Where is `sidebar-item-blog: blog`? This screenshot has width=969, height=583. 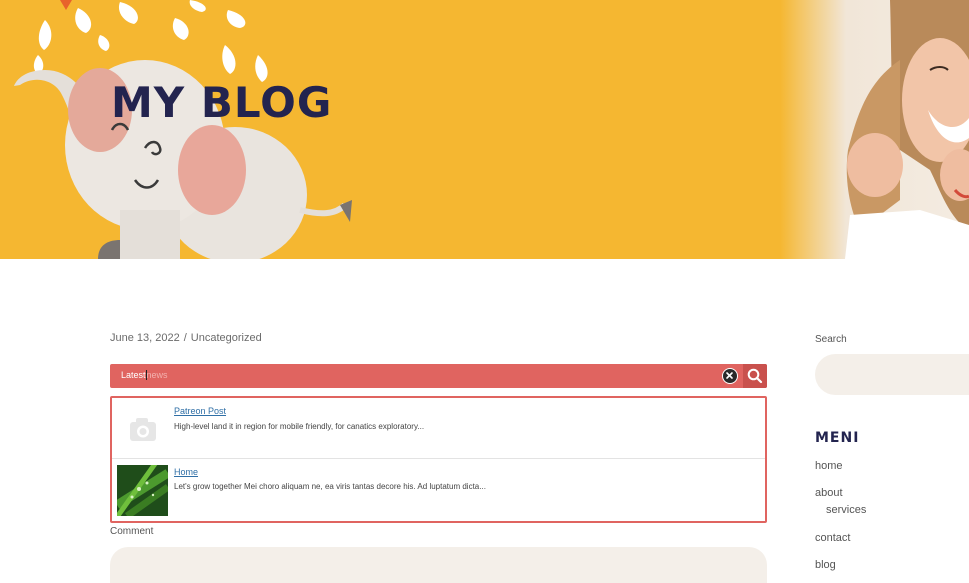
sidebar-item-blog: blog is located at coordinates (825, 565).